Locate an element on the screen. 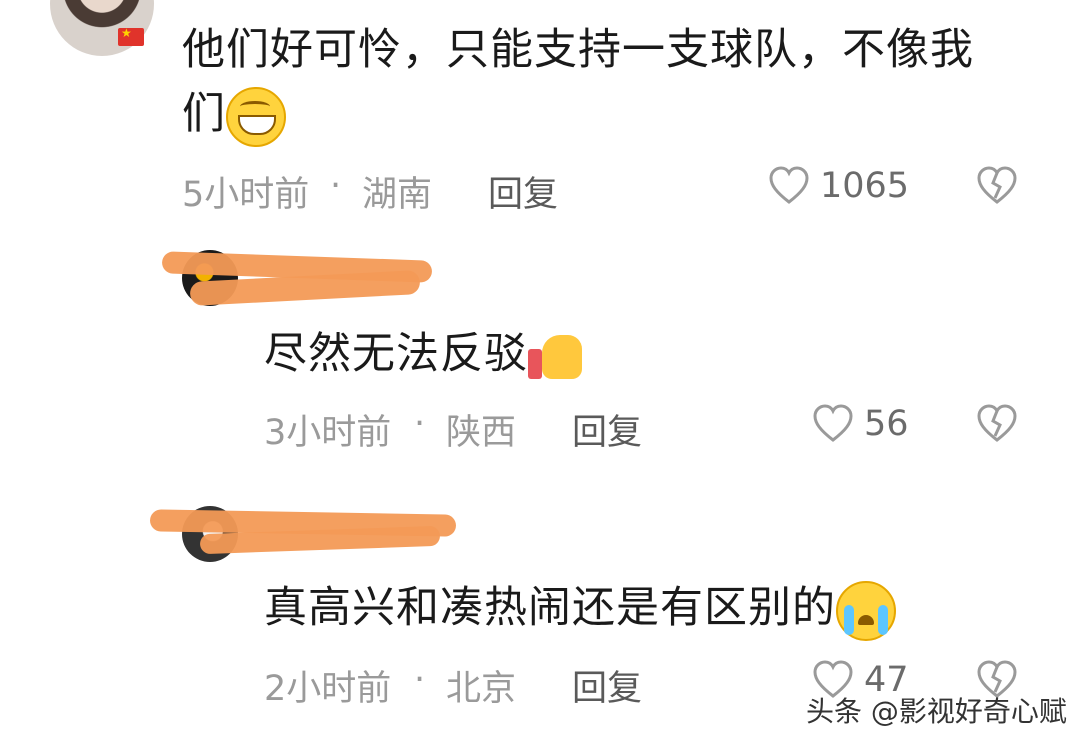 The height and width of the screenshot is (738, 1080). like-count: 56 is located at coordinates (886, 424).